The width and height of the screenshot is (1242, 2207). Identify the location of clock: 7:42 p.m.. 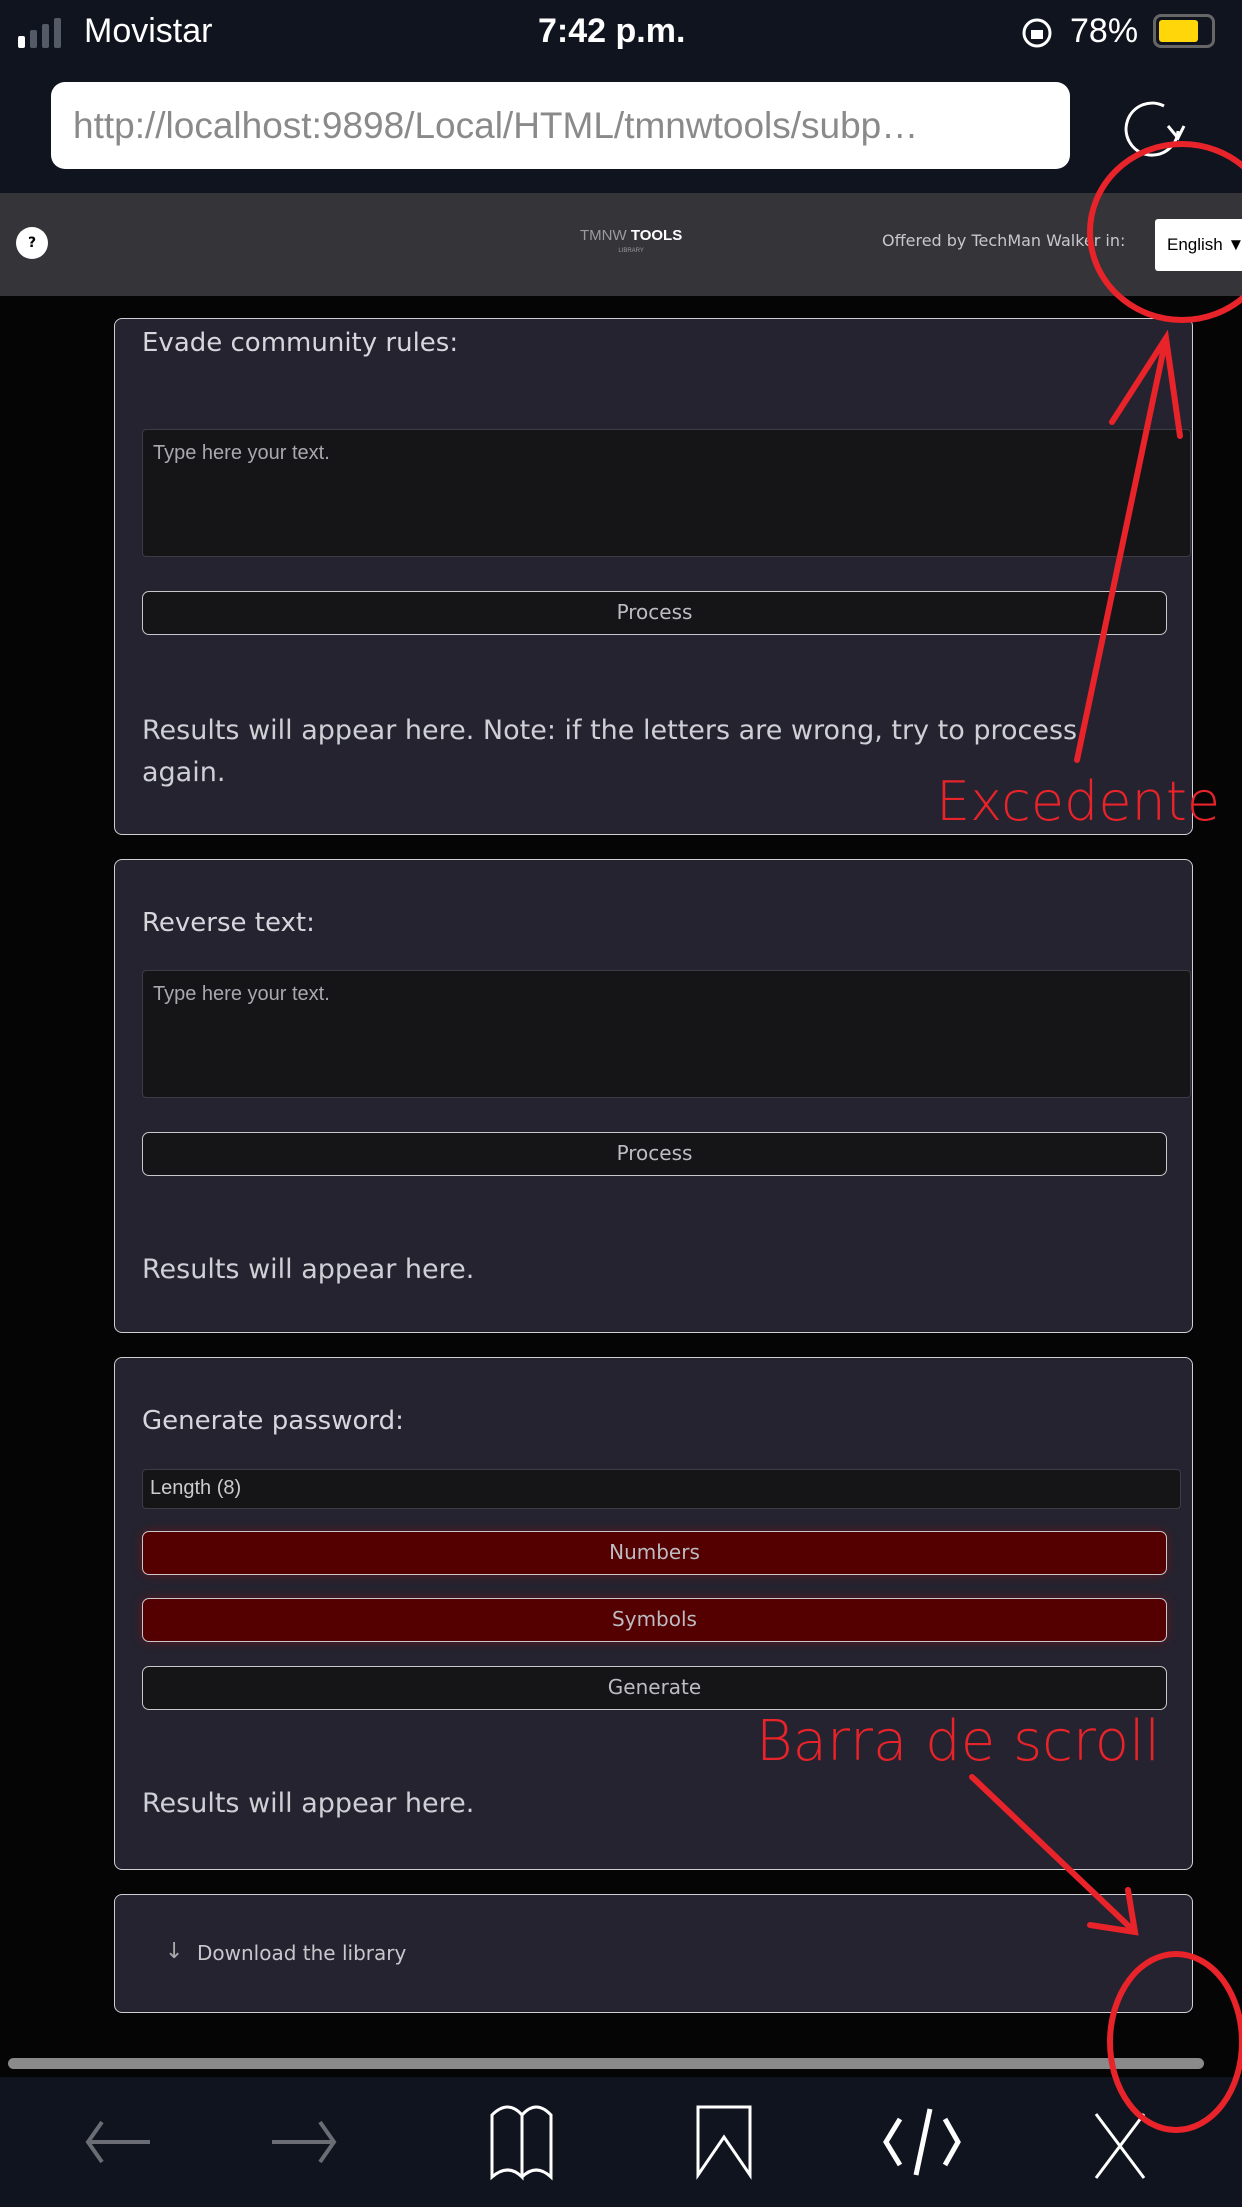
(612, 31).